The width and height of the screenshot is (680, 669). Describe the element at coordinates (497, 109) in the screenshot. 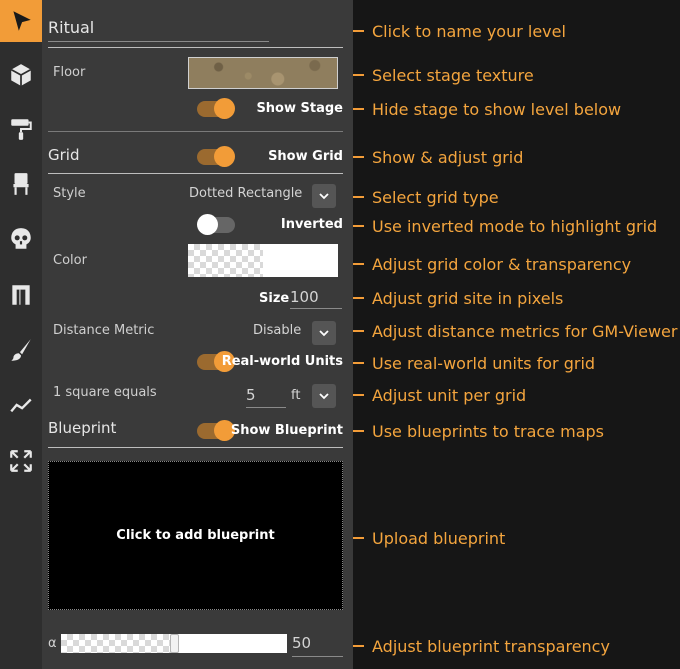

I see `callout-text: Hide stage to show level below` at that location.